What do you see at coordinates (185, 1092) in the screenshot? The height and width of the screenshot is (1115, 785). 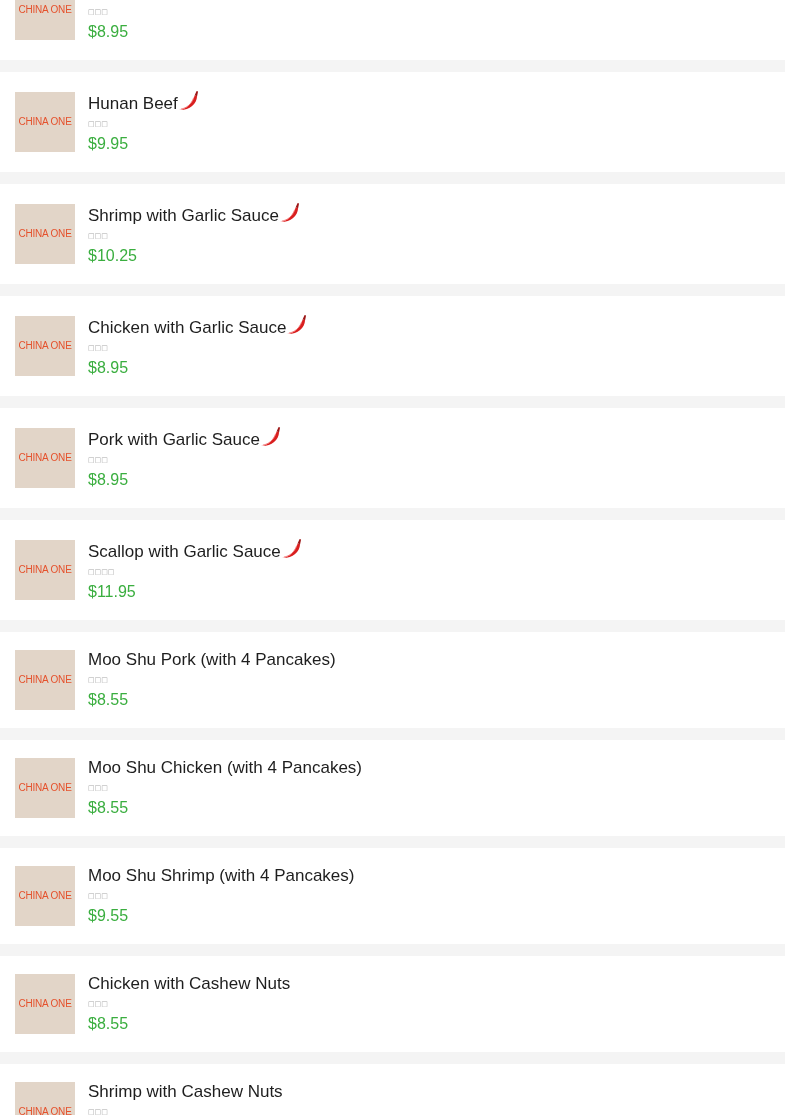 I see `dish-name: Shrimp with Cashew Nuts` at bounding box center [185, 1092].